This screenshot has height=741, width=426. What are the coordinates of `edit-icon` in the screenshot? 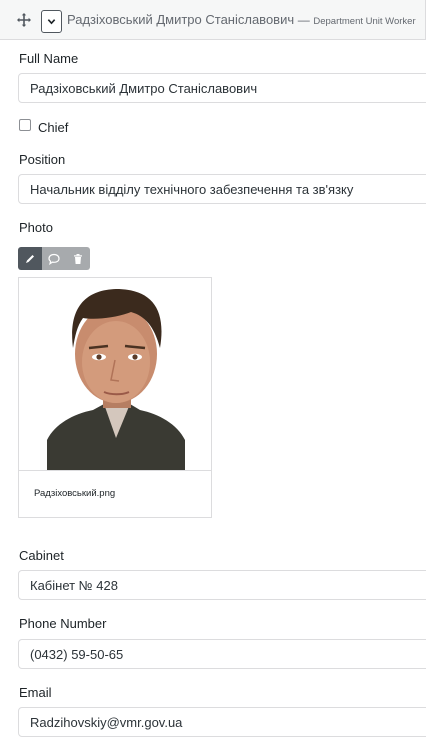 It's located at (30, 258).